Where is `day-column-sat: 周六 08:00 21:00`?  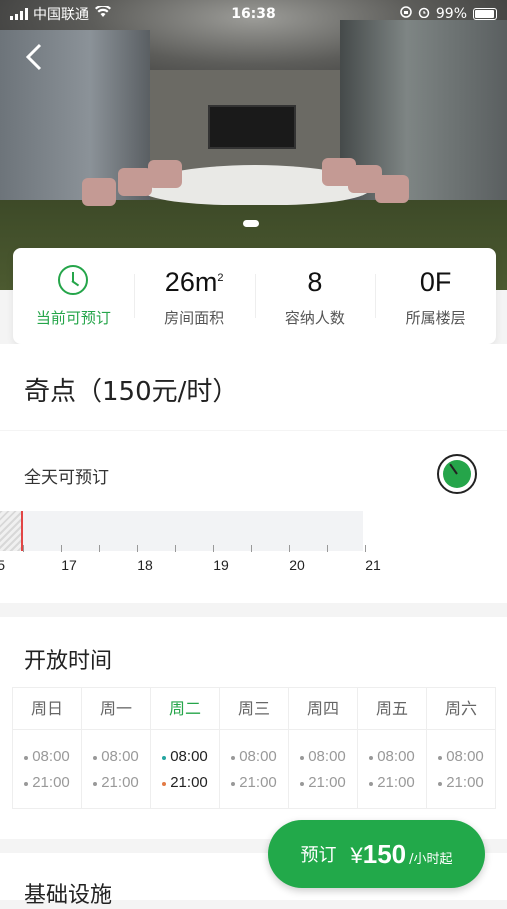
day-column-sat: 周六 08:00 21:00 is located at coordinates (460, 748).